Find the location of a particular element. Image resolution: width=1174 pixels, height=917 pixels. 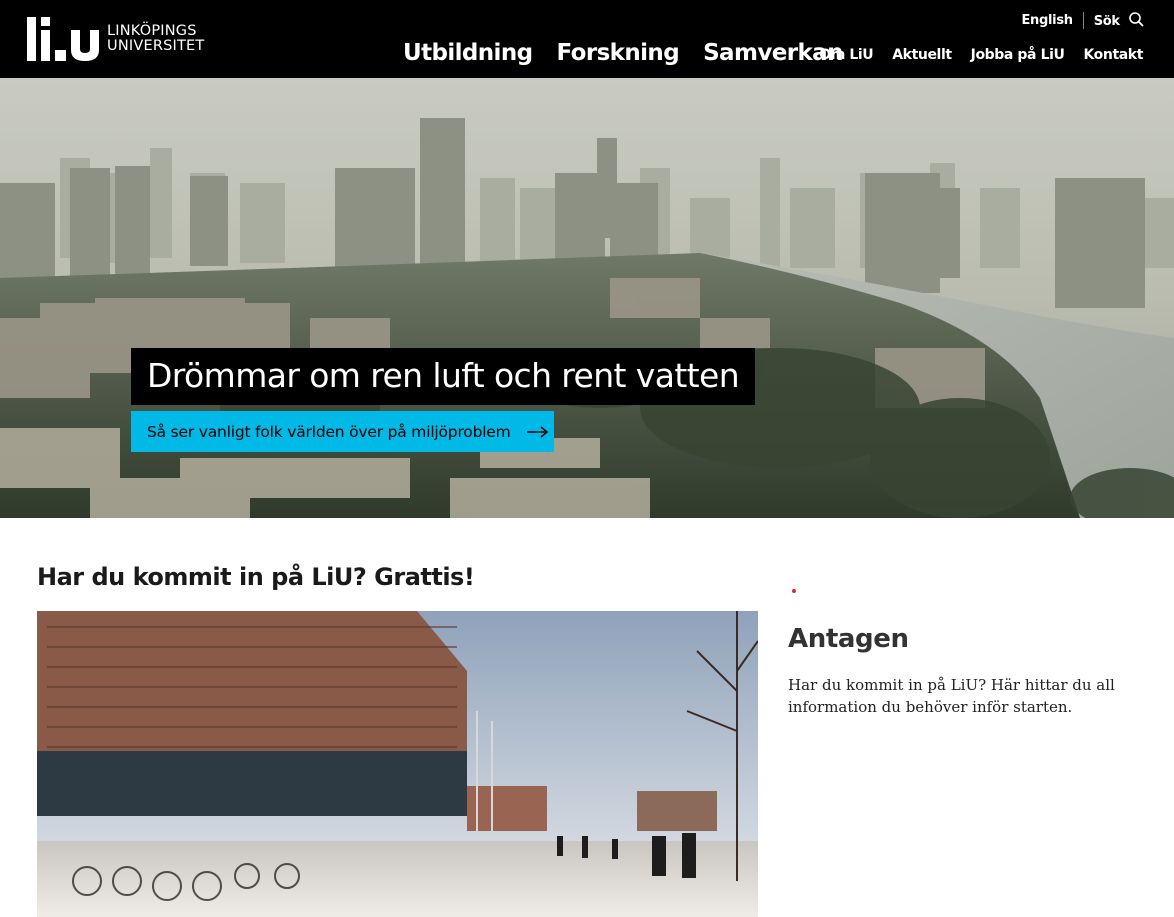

nav-aktuellt: Aktuellt is located at coordinates (922, 55).